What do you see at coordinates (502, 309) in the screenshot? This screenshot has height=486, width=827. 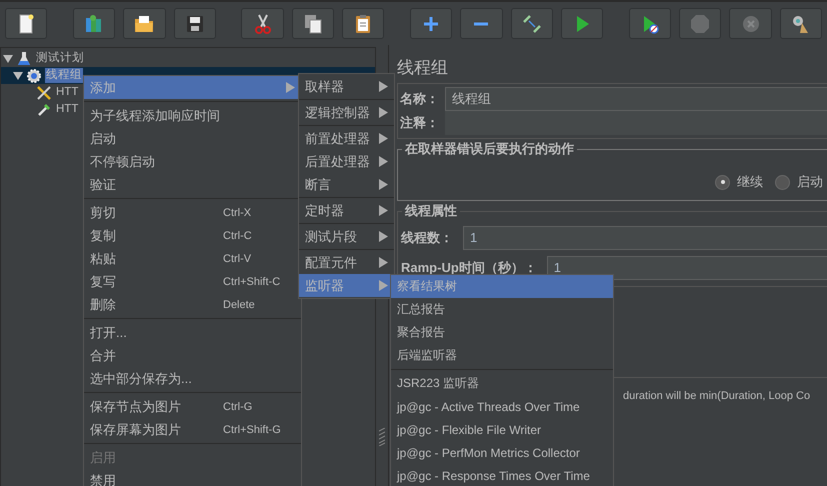 I see `menu-item: 汇总报告` at bounding box center [502, 309].